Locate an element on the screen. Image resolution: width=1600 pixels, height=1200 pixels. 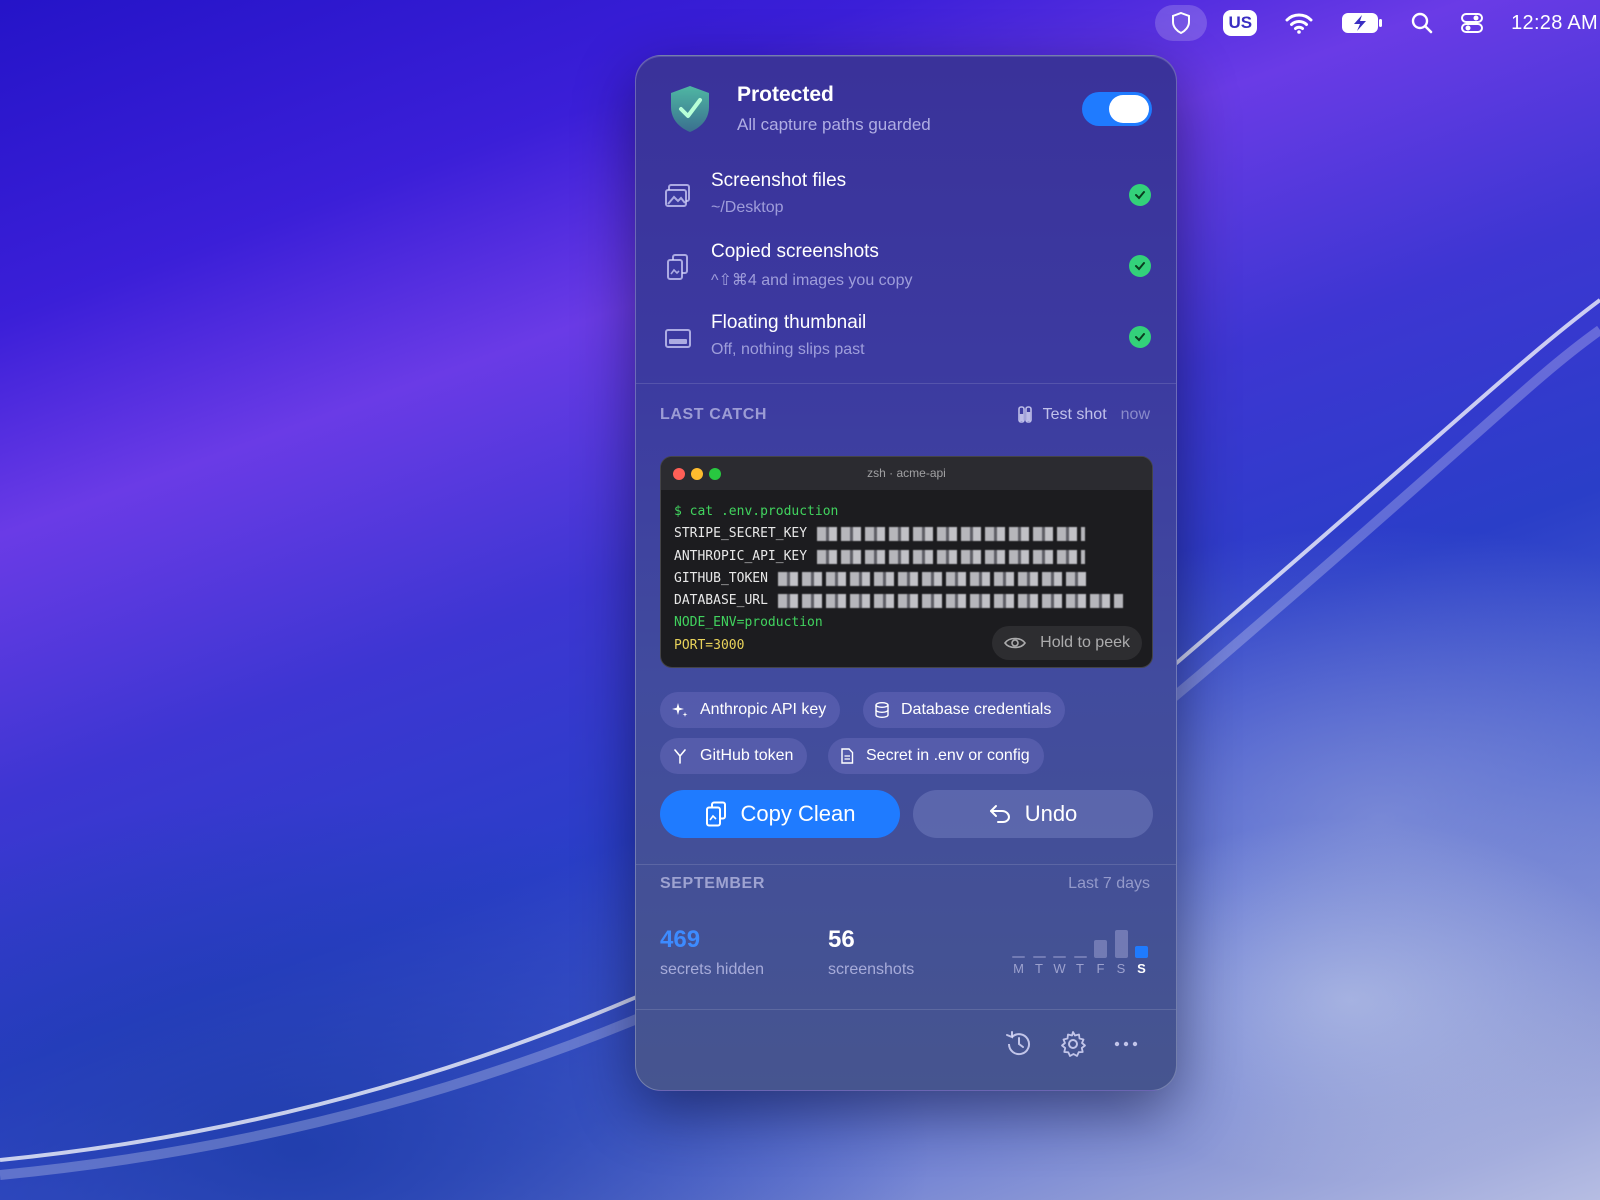
secret-line: STRIPE_SECRET_KEY is located at coordinates (906, 534).